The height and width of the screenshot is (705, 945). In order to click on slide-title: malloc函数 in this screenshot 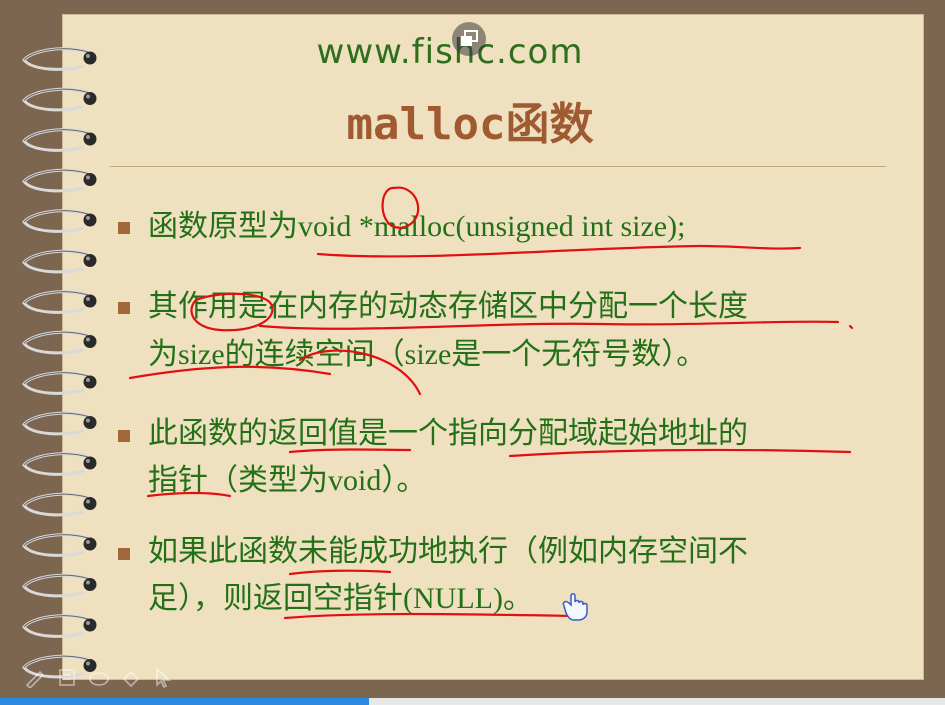, I will do `click(470, 124)`.